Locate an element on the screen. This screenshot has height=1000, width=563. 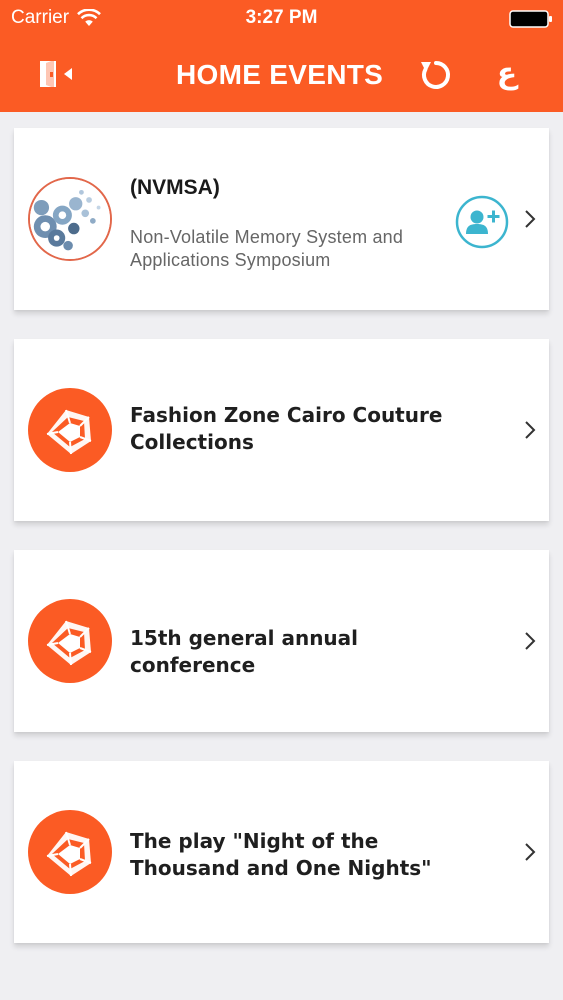
refresh-icon is located at coordinates (436, 75).